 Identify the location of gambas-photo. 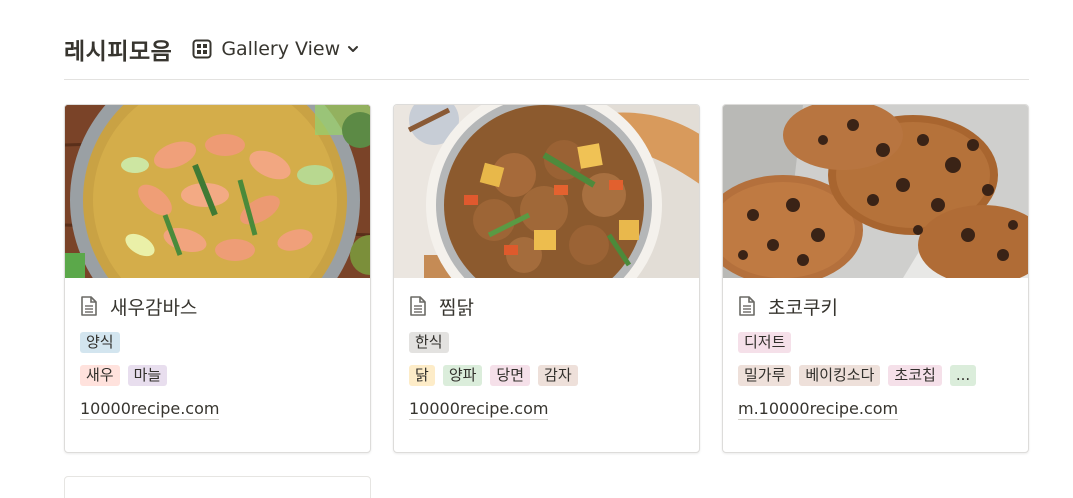
(217, 191).